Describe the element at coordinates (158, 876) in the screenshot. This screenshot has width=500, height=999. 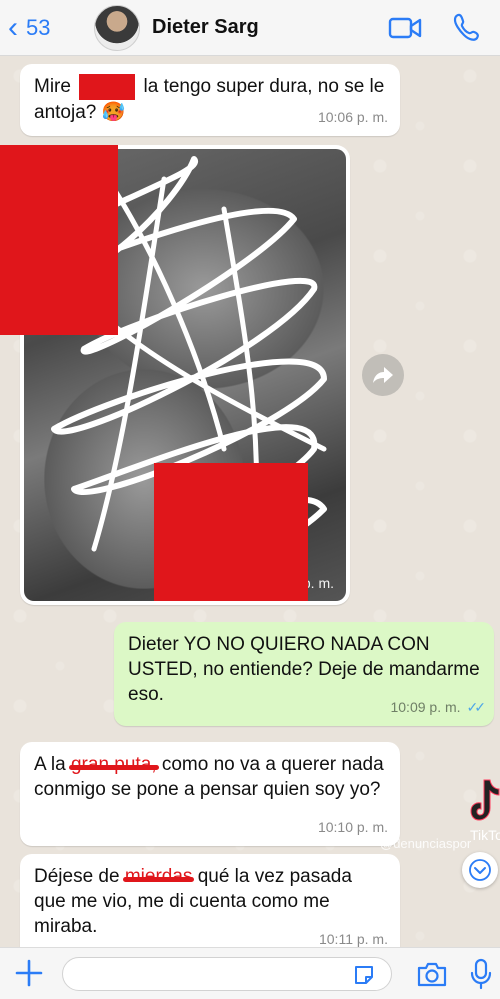
I see `redacted-word: mierdas` at that location.